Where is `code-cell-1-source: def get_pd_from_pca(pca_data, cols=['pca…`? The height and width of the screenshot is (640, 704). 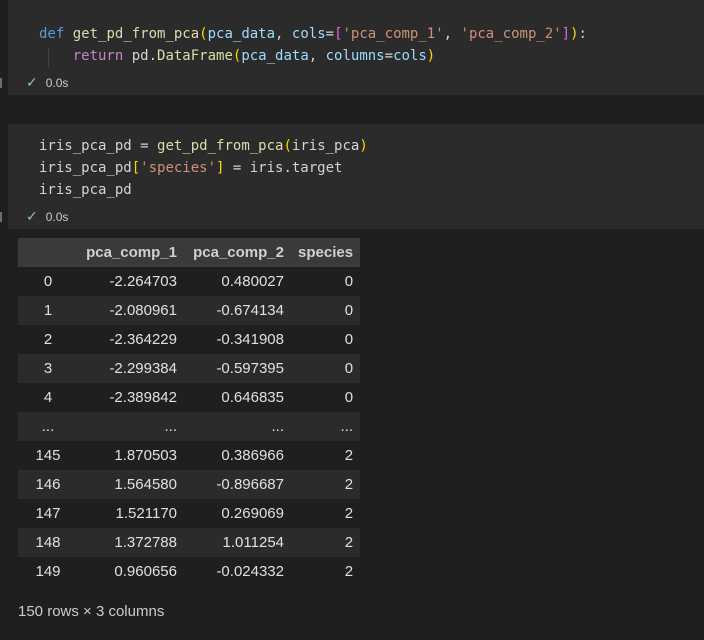 code-cell-1-source: def get_pd_from_pca(pca_data, cols=['pca… is located at coordinates (313, 45).